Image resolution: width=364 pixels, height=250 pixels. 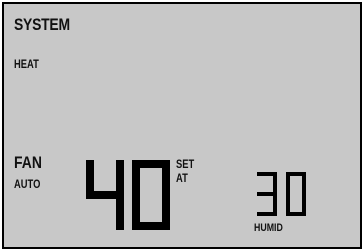 What do you see at coordinates (120, 210) in the screenshot?
I see `segment-c` at bounding box center [120, 210].